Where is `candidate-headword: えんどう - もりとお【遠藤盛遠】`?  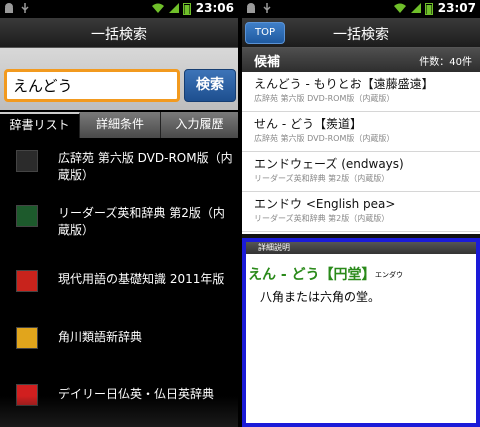 candidate-headword: えんどう - もりとお【遠藤盛遠】 is located at coordinates (344, 84).